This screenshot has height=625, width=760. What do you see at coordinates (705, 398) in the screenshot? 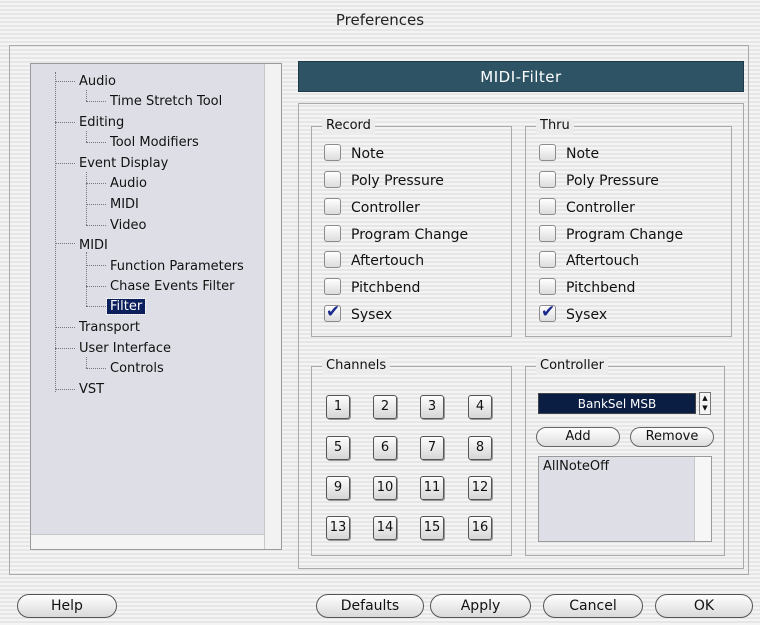
I see `spinner-up-icon: ▲` at bounding box center [705, 398].